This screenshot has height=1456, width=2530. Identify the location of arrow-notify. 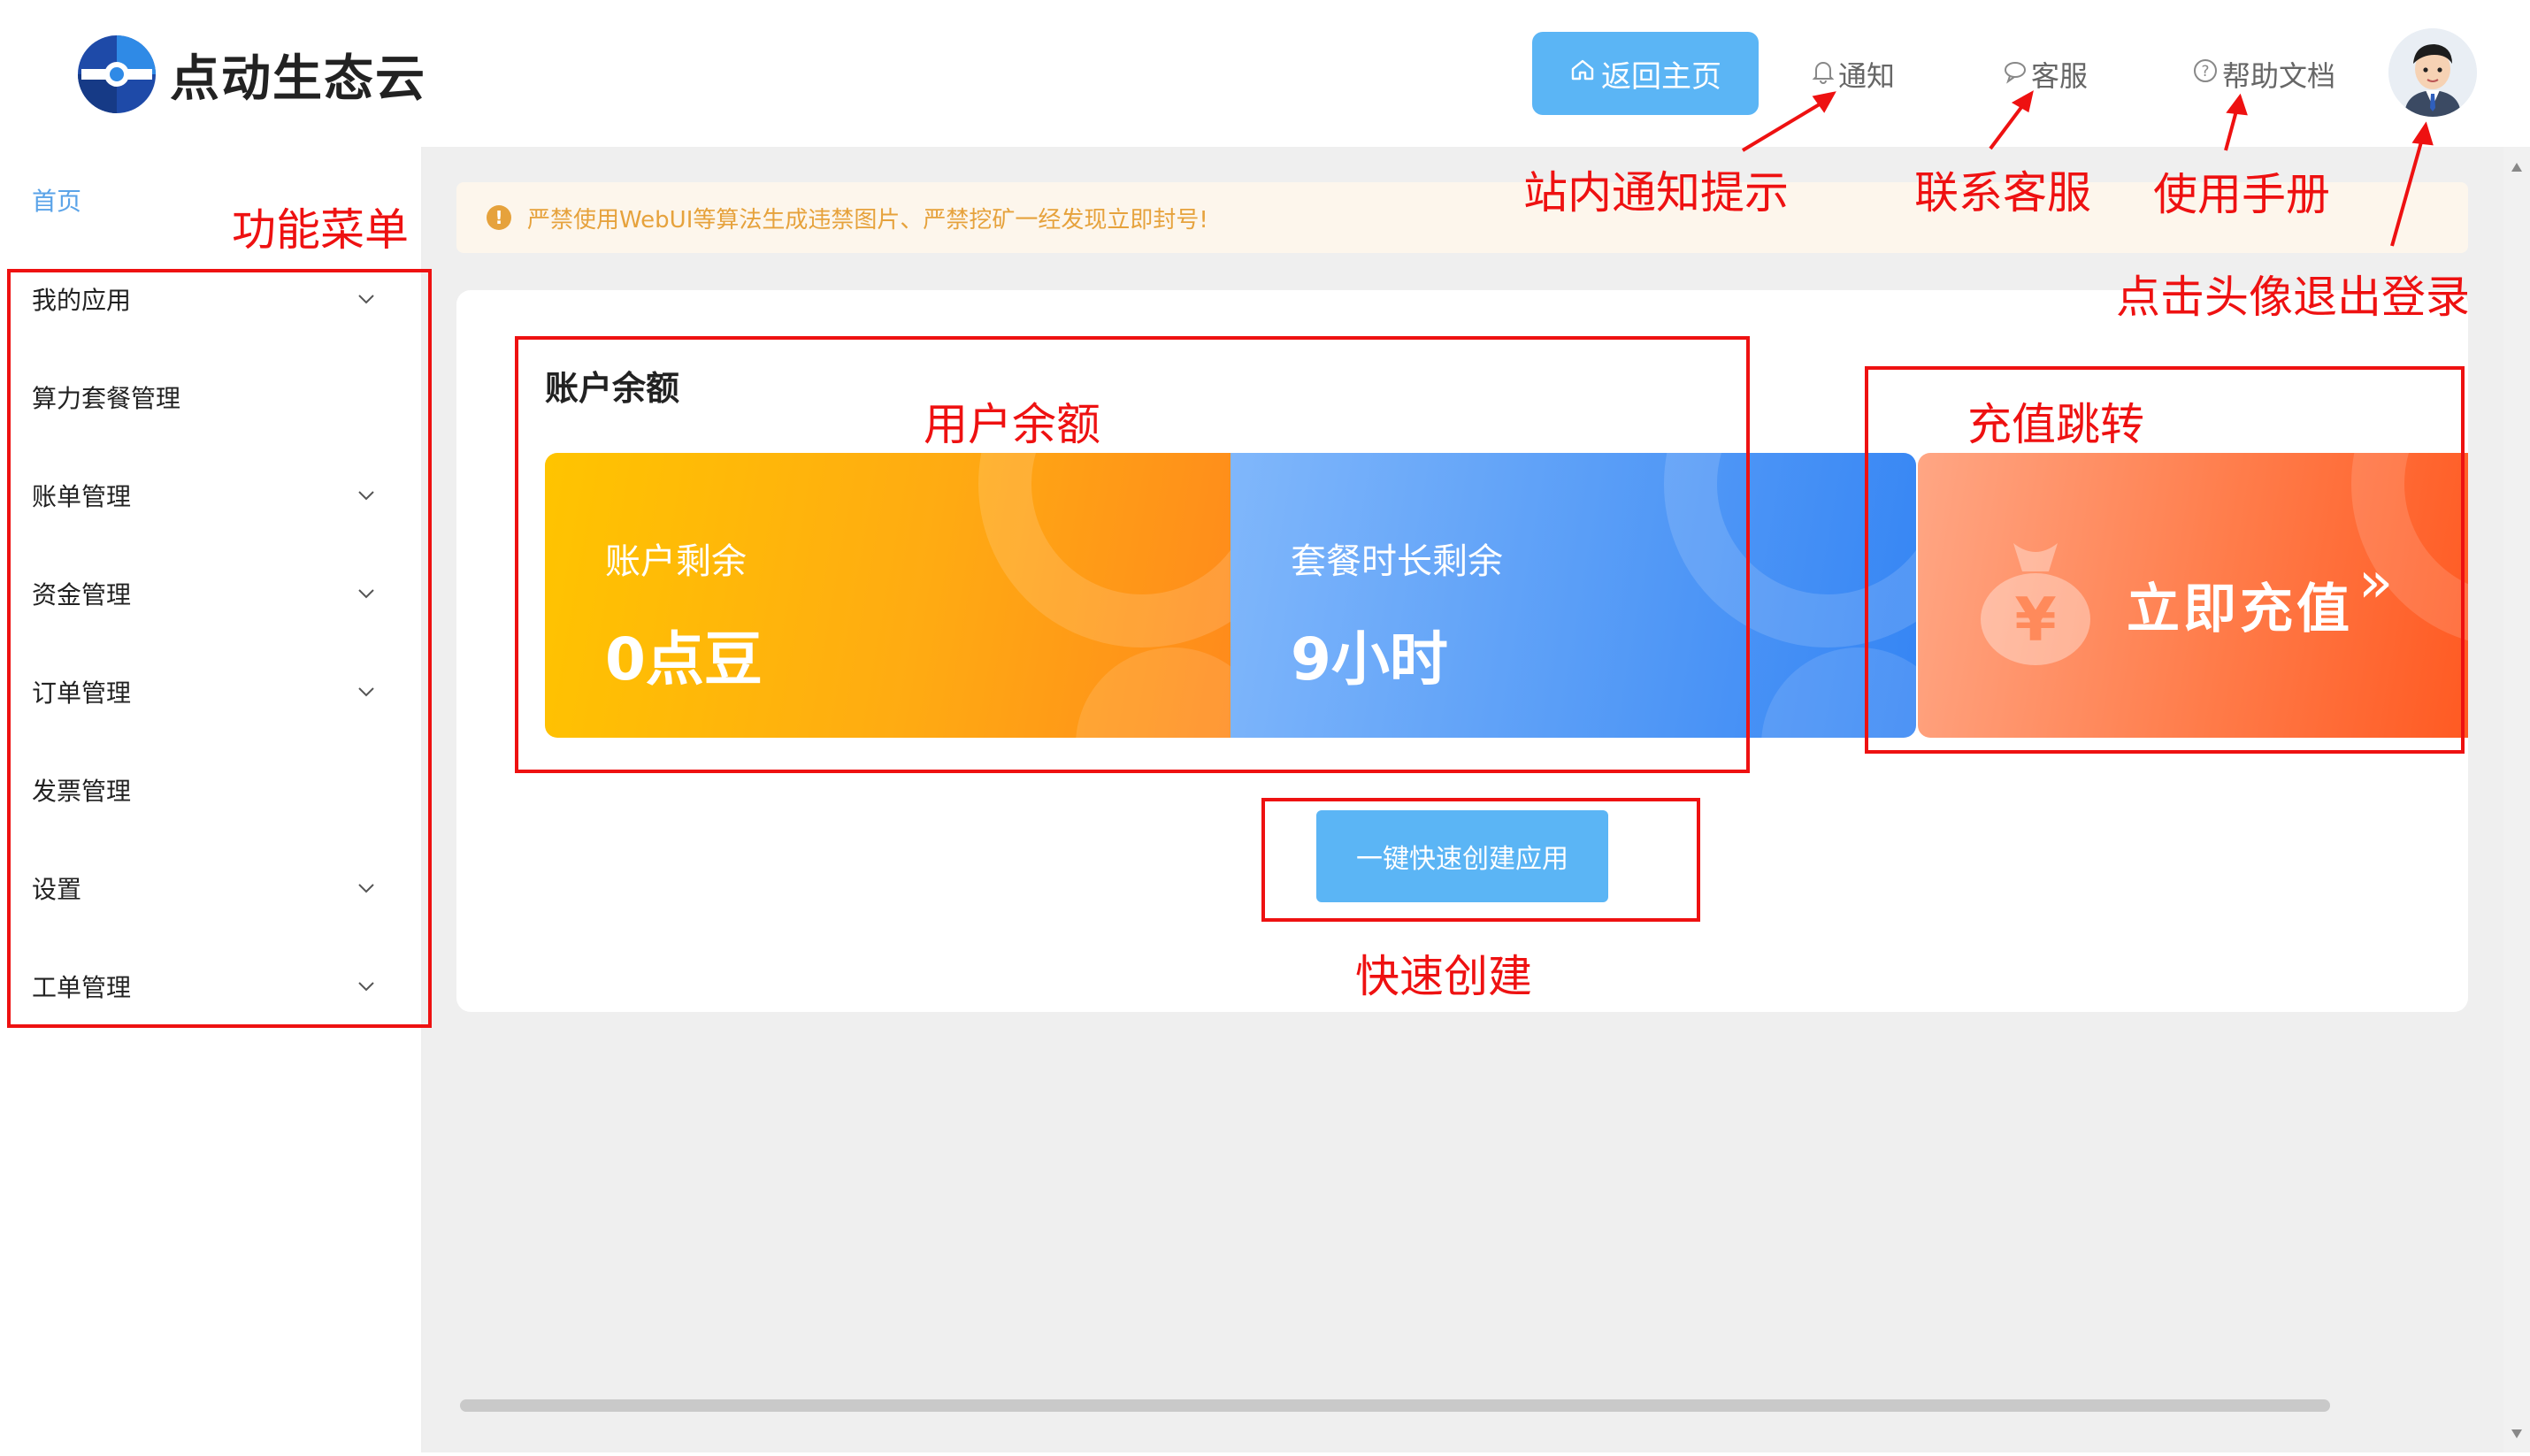
(1787, 124).